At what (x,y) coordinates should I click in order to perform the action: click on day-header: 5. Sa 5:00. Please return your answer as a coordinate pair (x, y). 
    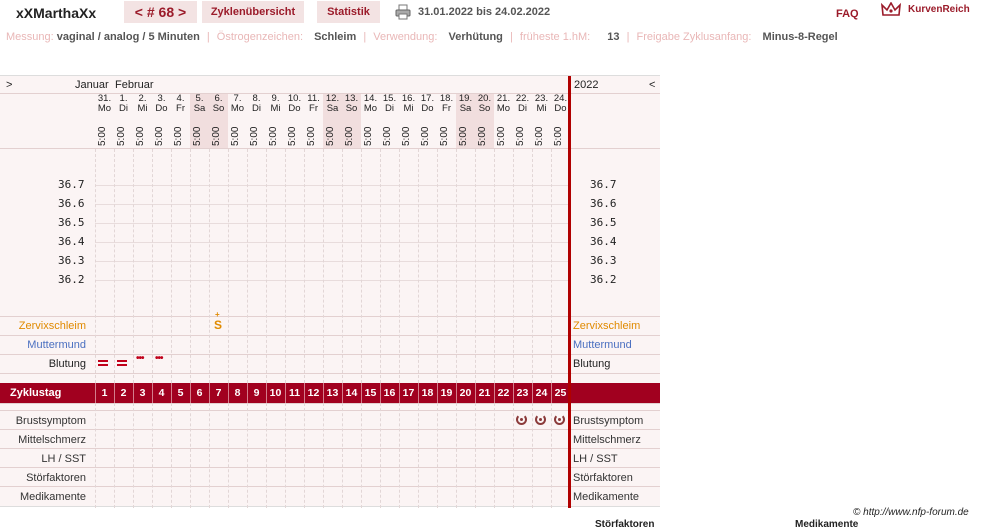
    Looking at the image, I should click on (199, 121).